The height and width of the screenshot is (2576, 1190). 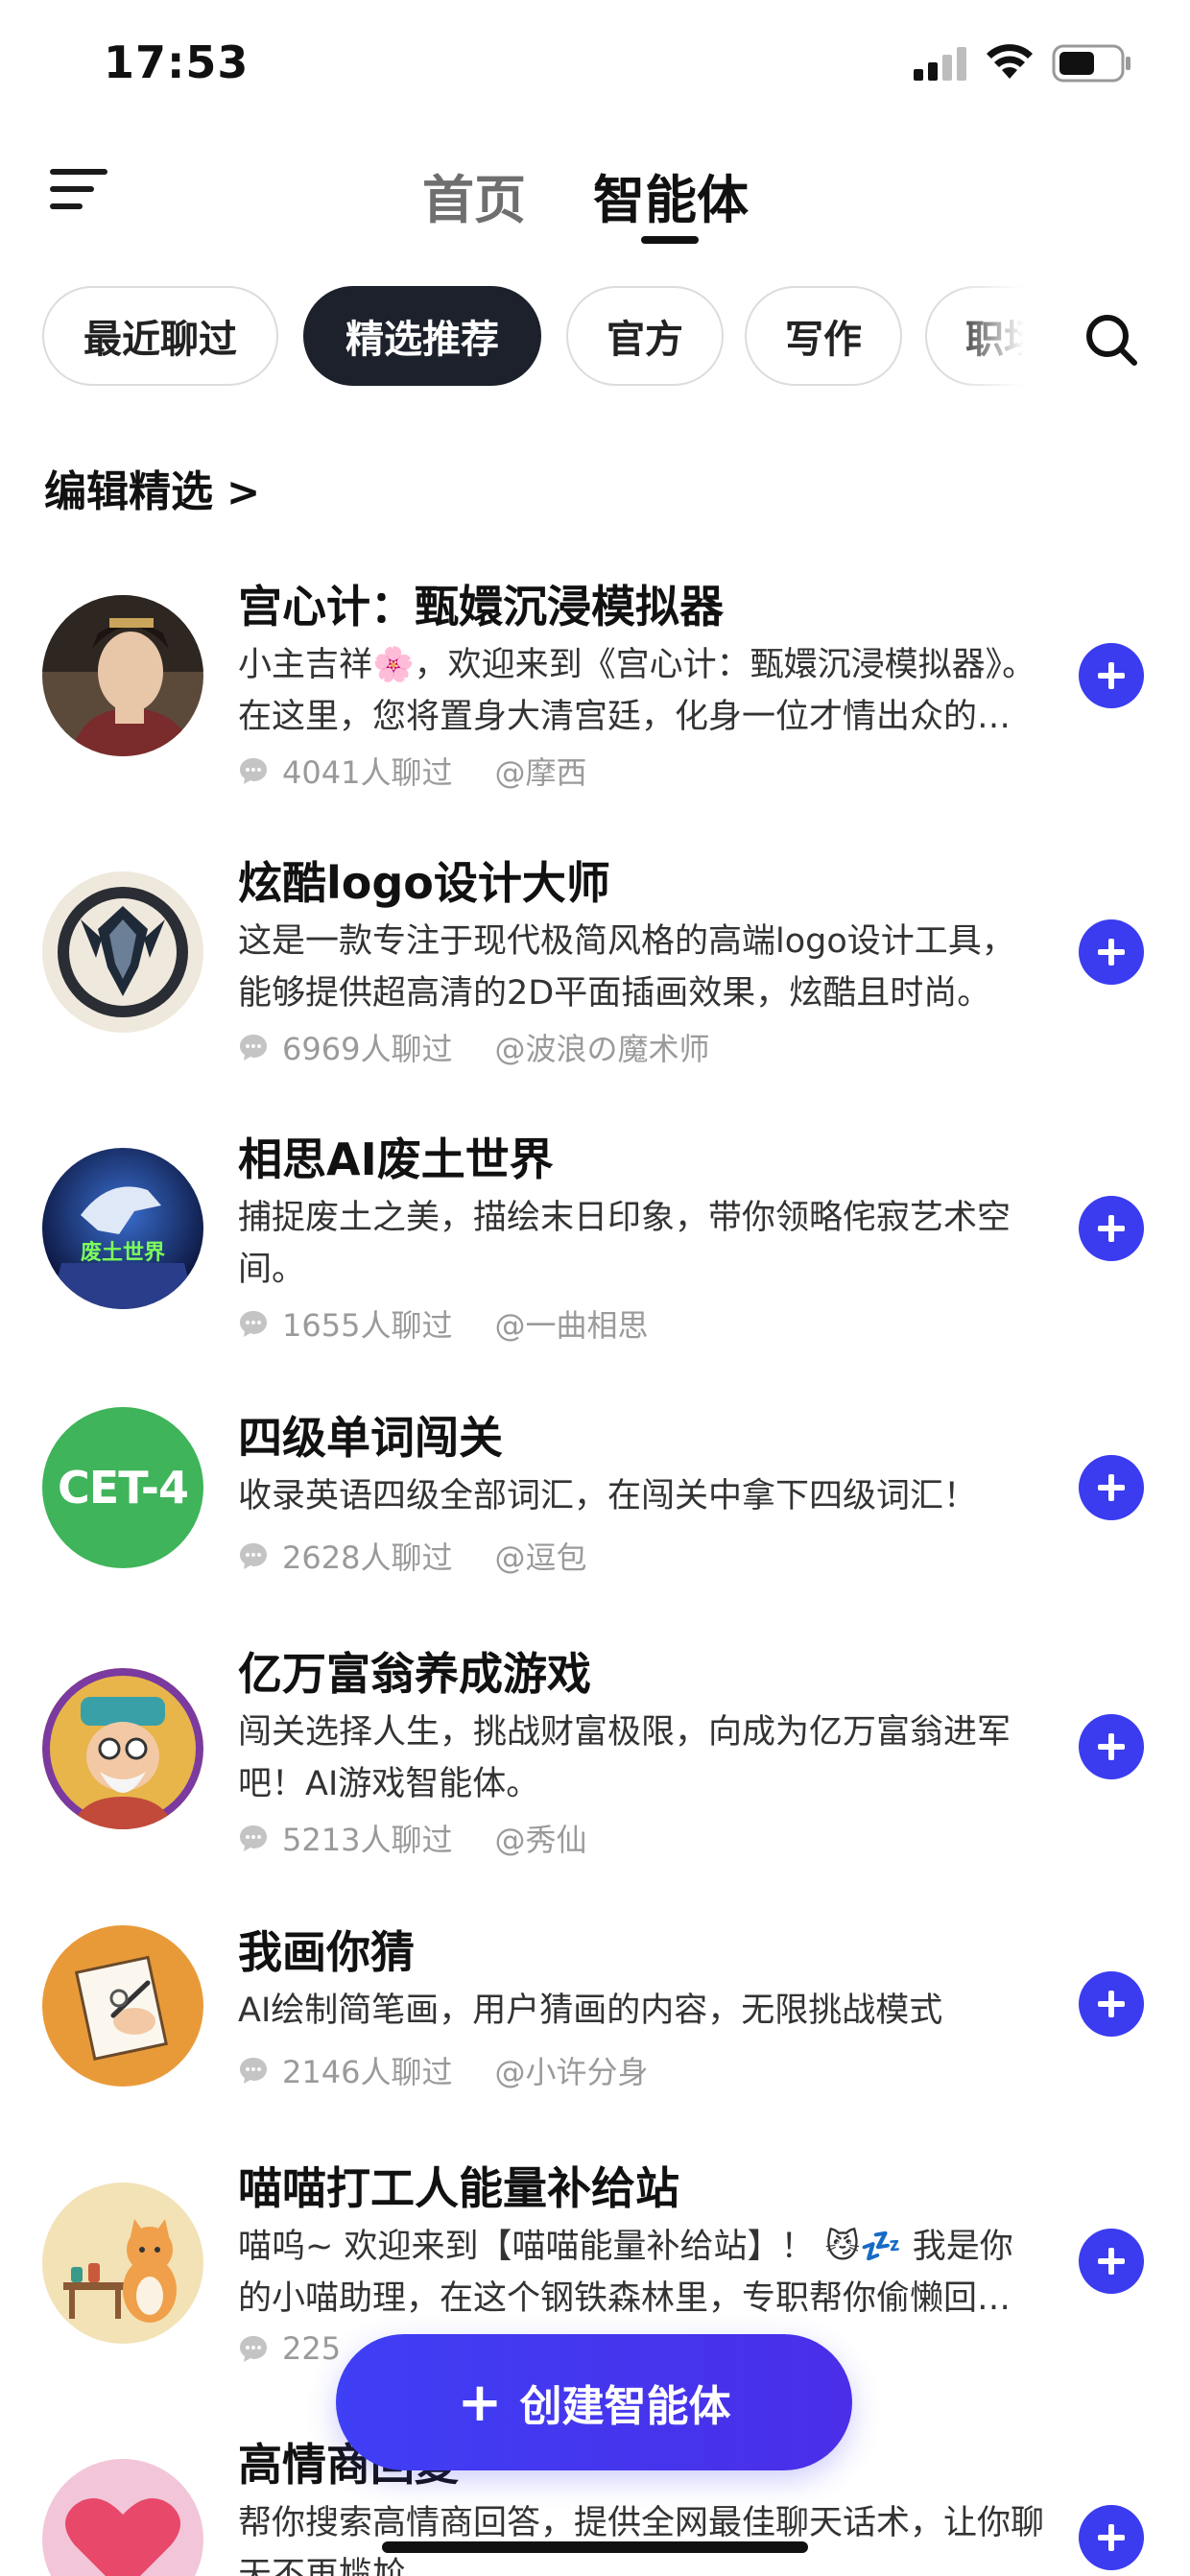 I want to click on chip-official: 官方, so click(x=645, y=336).